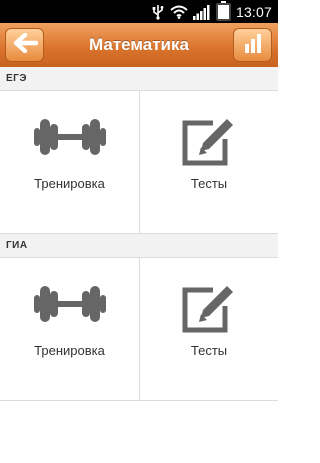 This screenshot has width=320, height=463. I want to click on stats-button, so click(252, 45).